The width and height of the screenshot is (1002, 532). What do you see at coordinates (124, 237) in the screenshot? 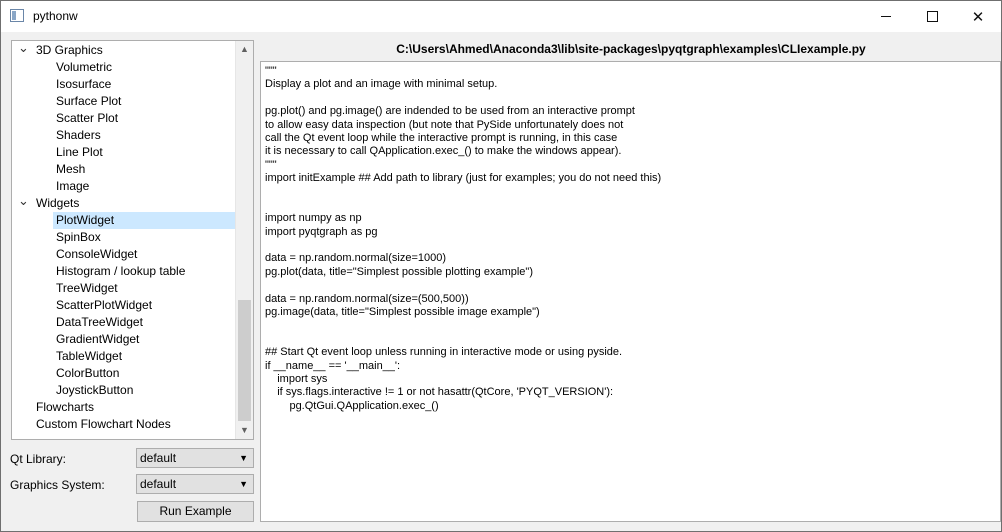
I see `tree-item: SpinBox` at bounding box center [124, 237].